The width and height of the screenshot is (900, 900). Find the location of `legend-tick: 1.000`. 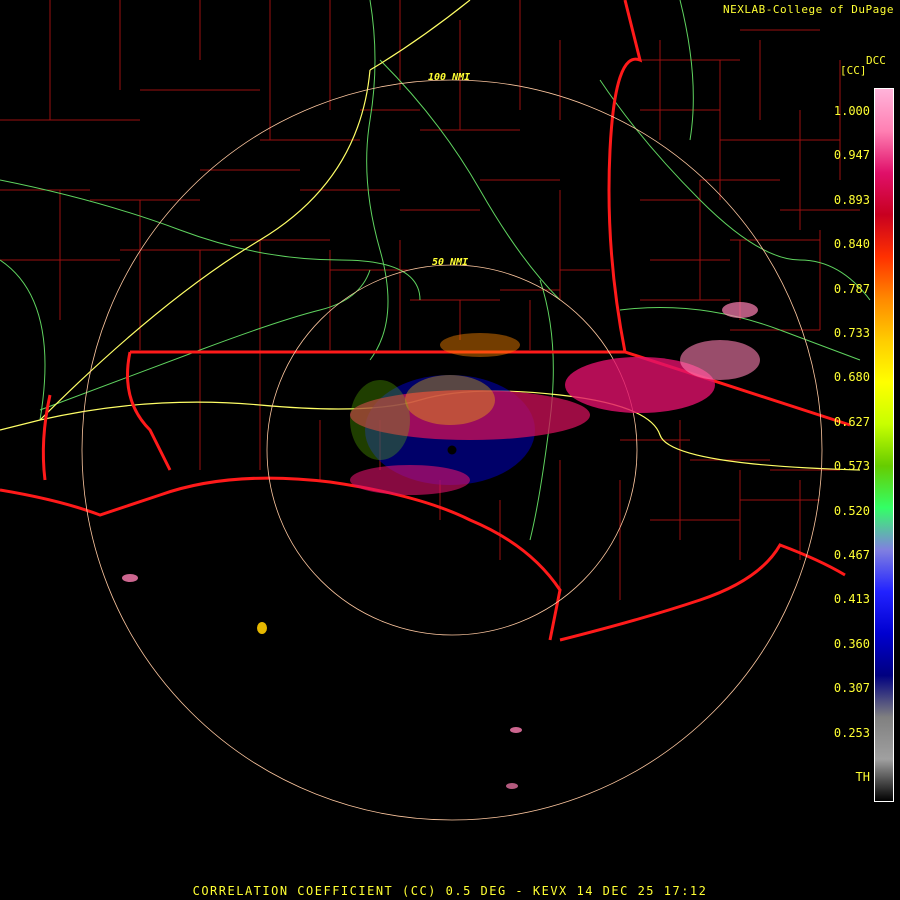

legend-tick: 1.000 is located at coordinates (851, 111).